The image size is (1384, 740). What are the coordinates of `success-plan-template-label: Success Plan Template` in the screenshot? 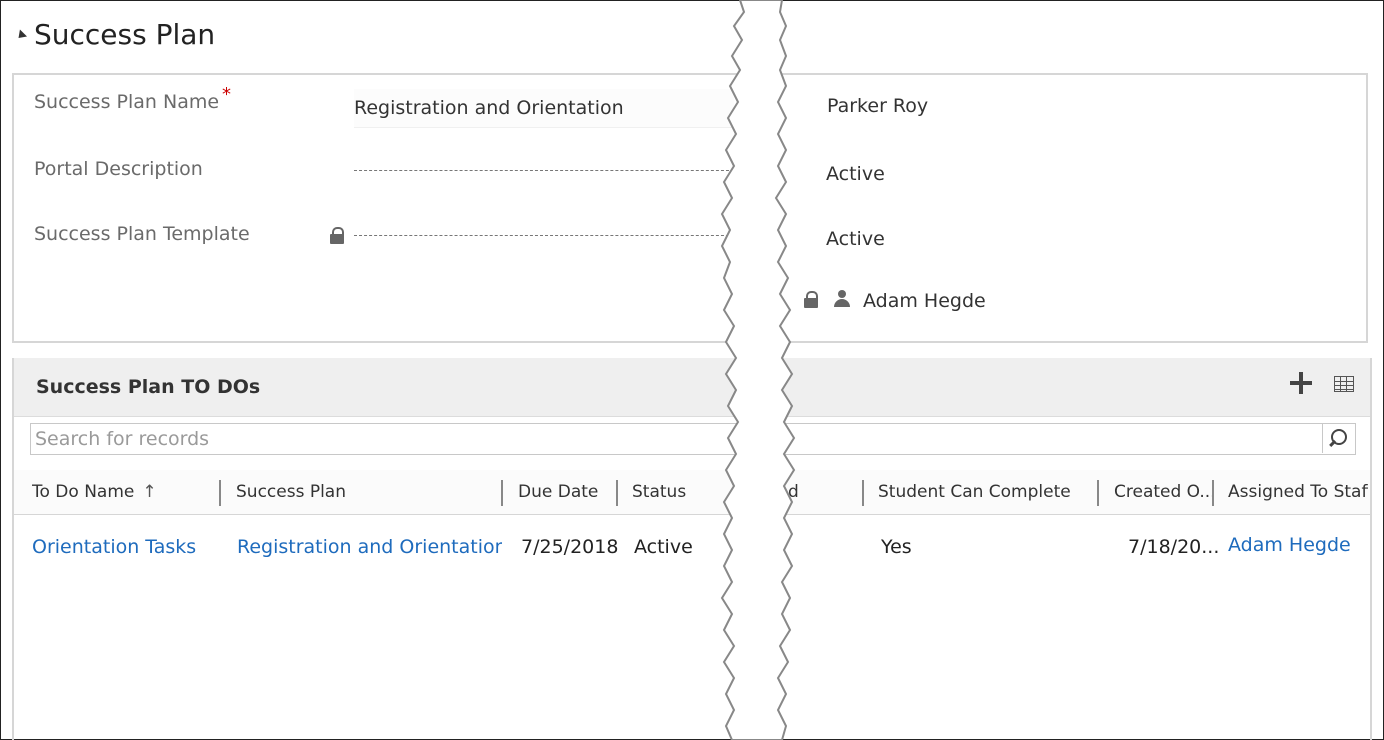 It's located at (142, 234).